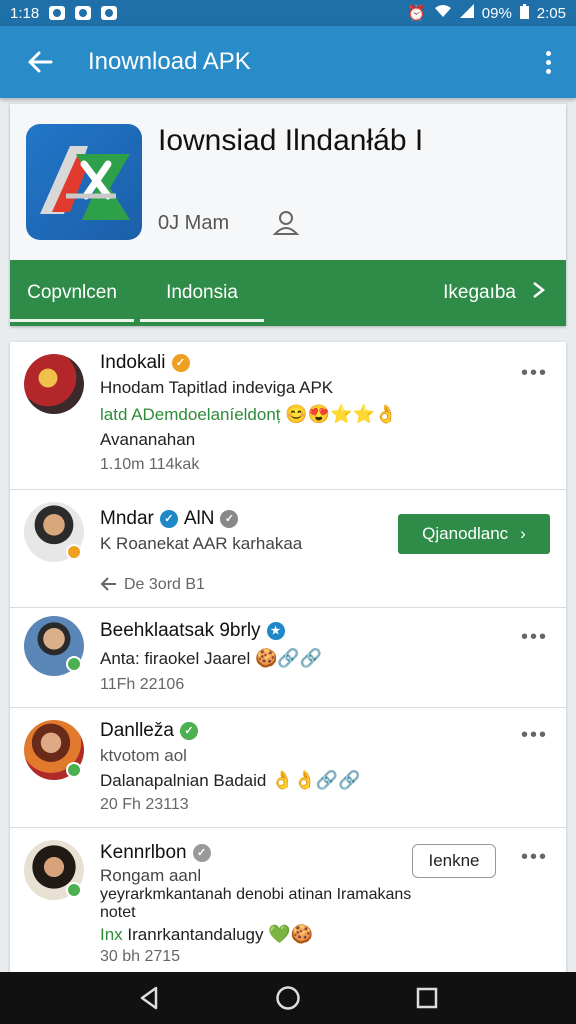 The height and width of the screenshot is (1024, 576). I want to click on alarm-icon: ⏰, so click(416, 13).